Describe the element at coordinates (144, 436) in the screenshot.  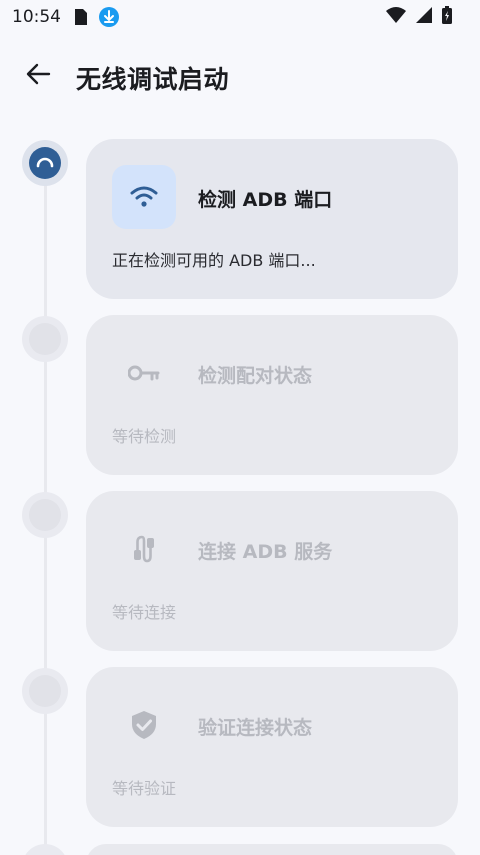
I see `step-description: 等待检测` at that location.